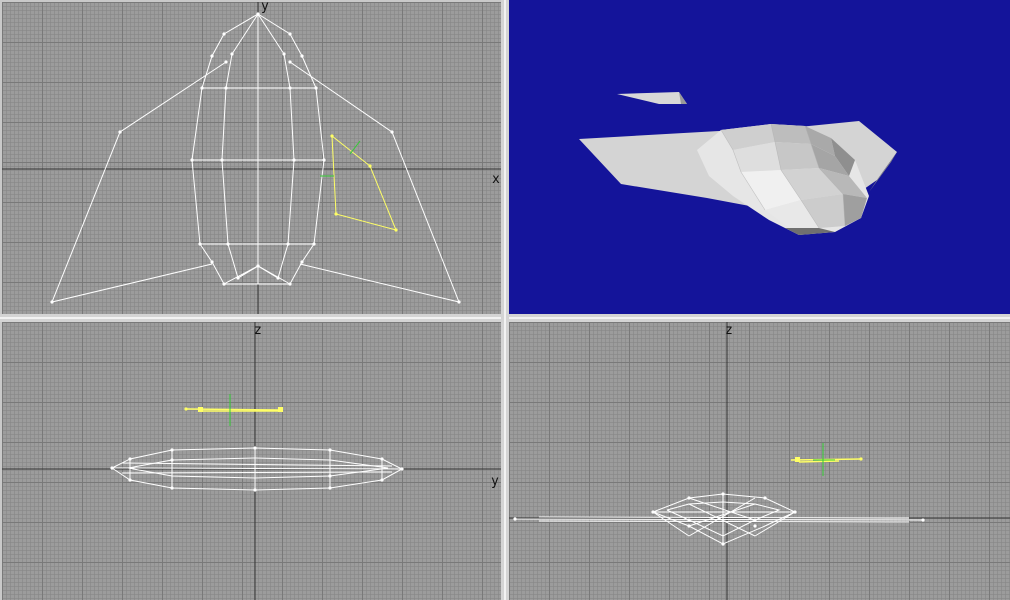 This screenshot has height=600, width=1010. What do you see at coordinates (265, 8) in the screenshot?
I see `top-y-axis-label: y` at bounding box center [265, 8].